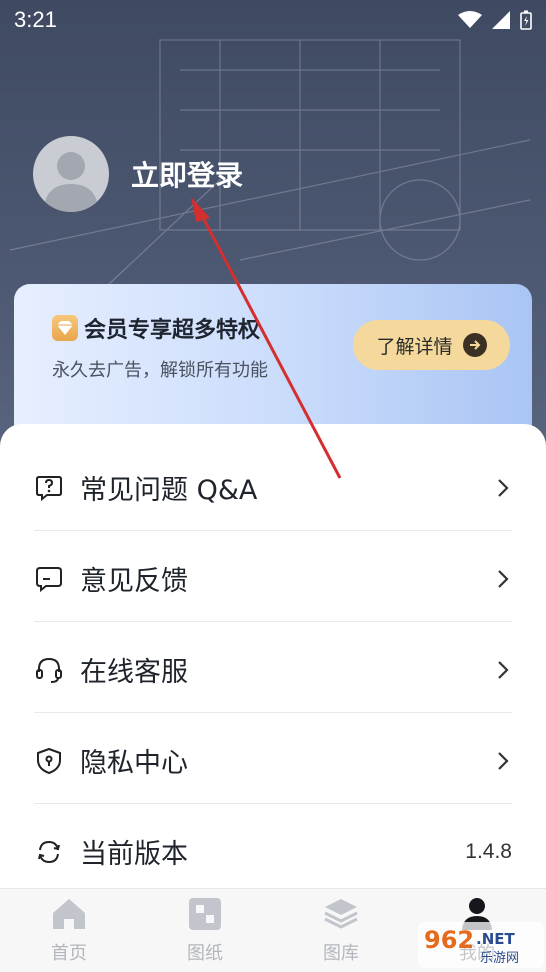  Describe the element at coordinates (273, 578) in the screenshot. I see `menu-item-feedback: 意见反馈` at that location.